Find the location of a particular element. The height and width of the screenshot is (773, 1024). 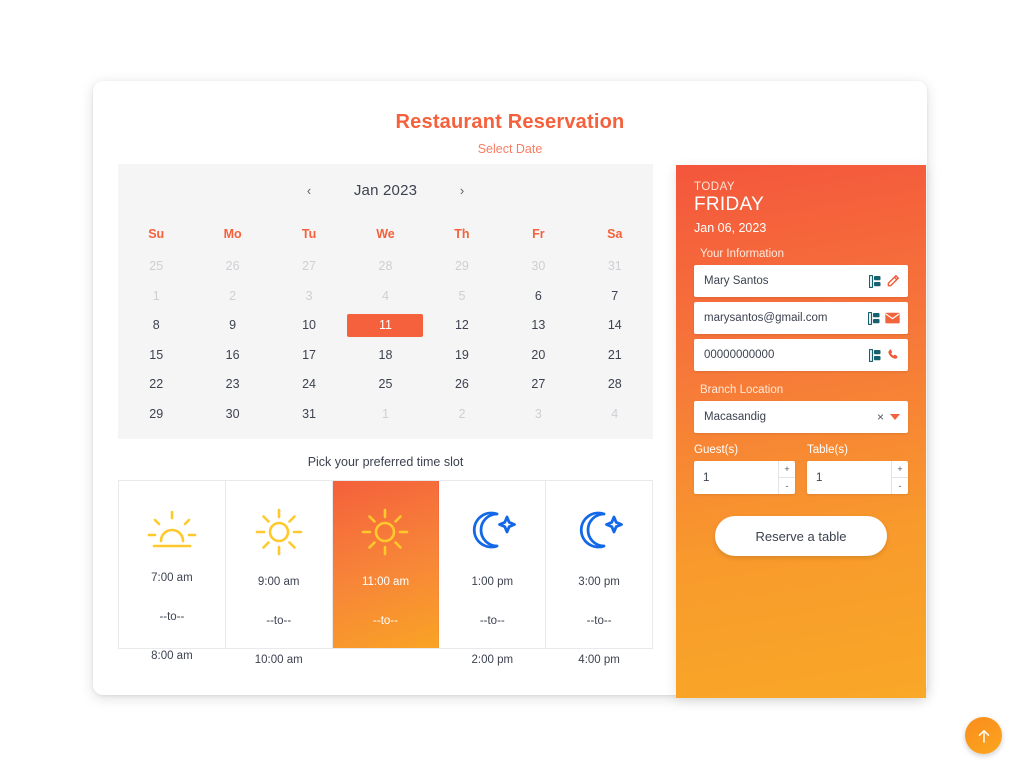

time-slot-selected: 11:00 am --to-- 12:00 pm is located at coordinates (386, 573).